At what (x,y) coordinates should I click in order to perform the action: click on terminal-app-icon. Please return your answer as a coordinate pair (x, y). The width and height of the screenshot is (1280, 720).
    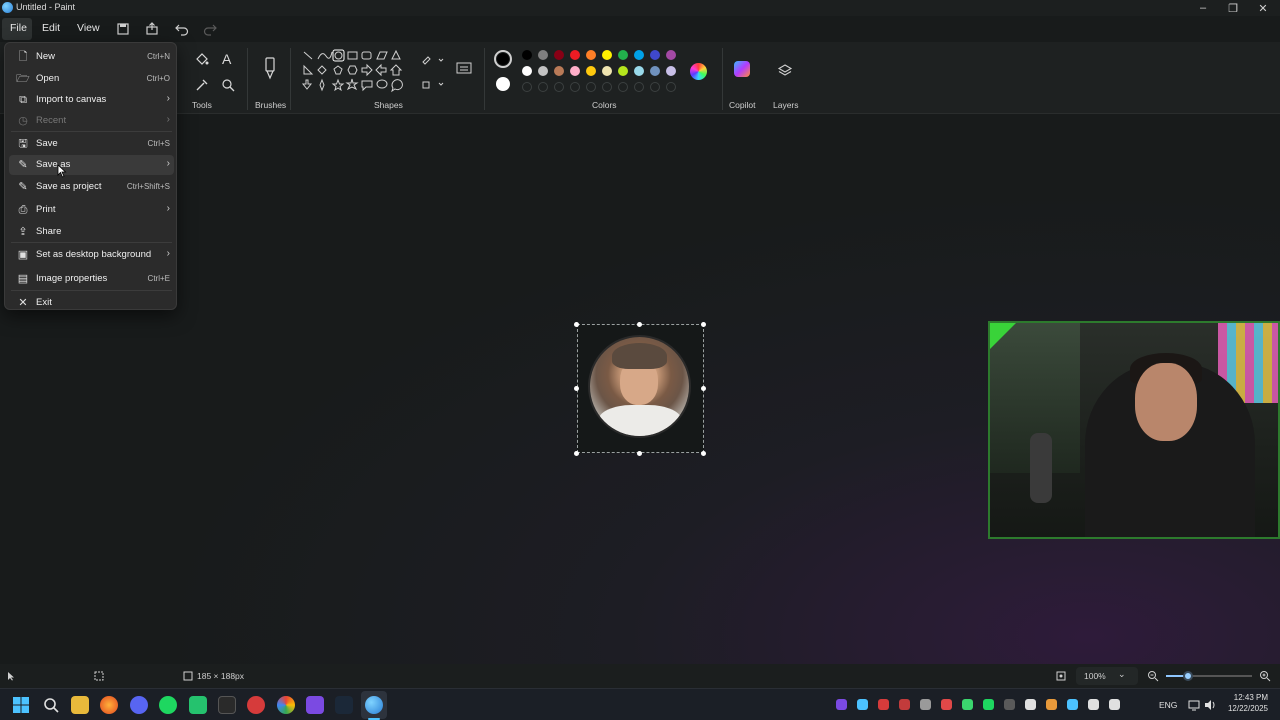
    Looking at the image, I should click on (227, 705).